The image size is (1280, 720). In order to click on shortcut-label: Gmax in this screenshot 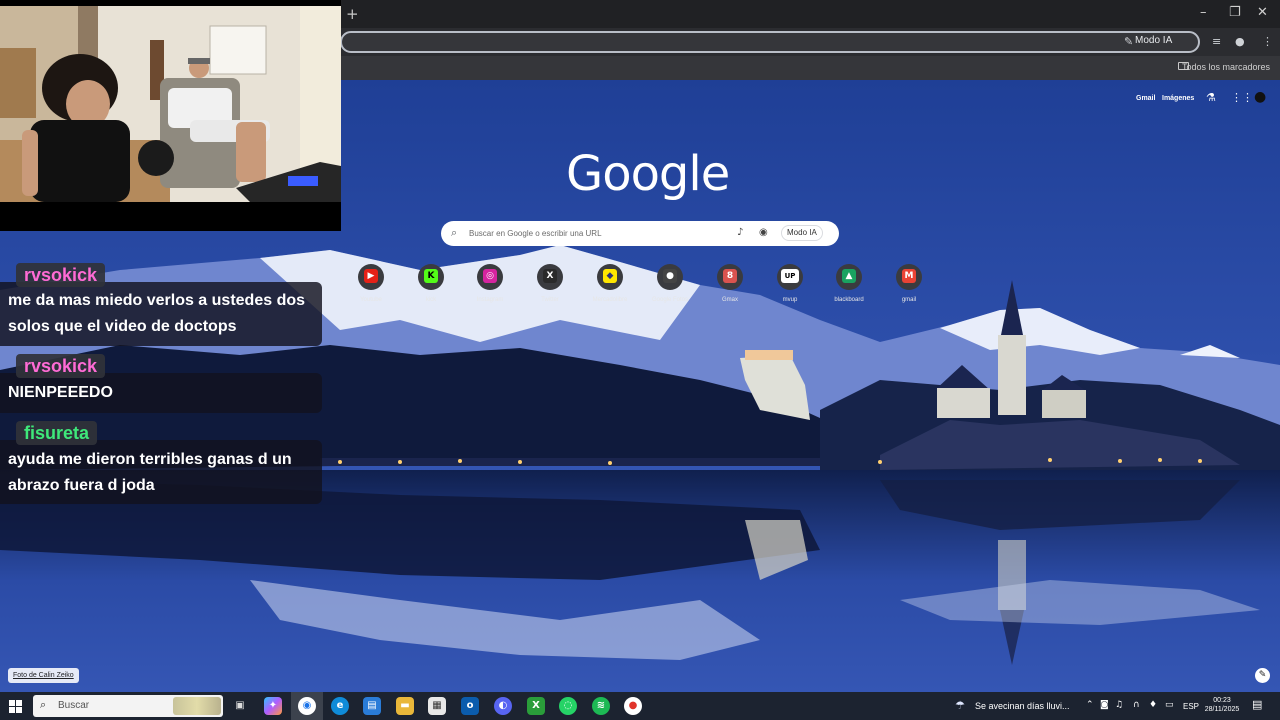, I will do `click(729, 300)`.